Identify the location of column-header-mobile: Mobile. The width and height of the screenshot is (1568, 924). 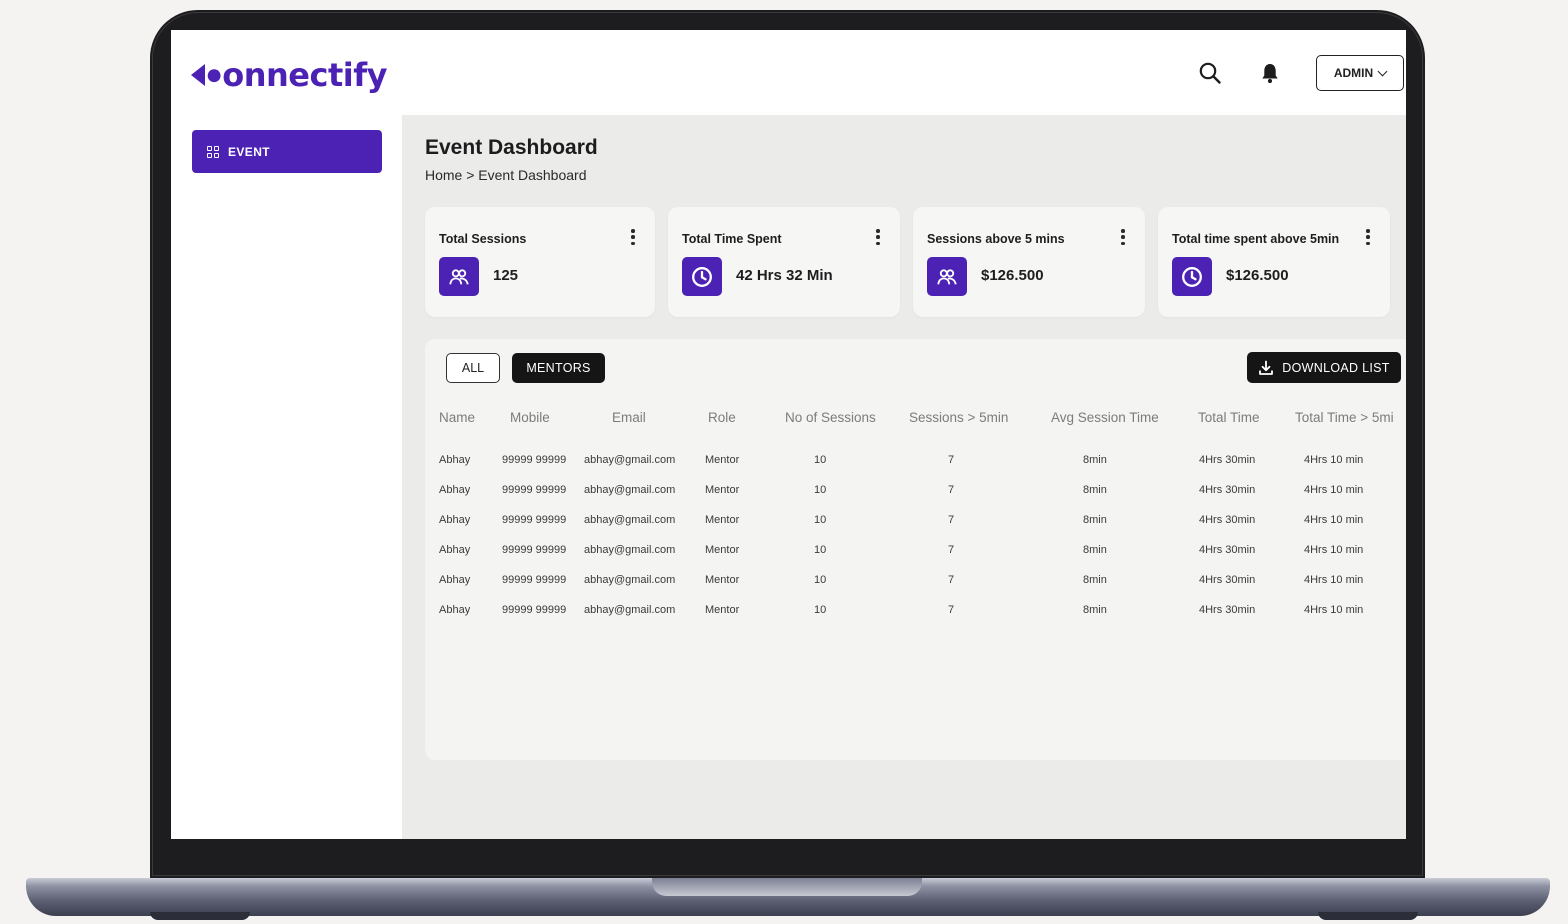
(530, 417).